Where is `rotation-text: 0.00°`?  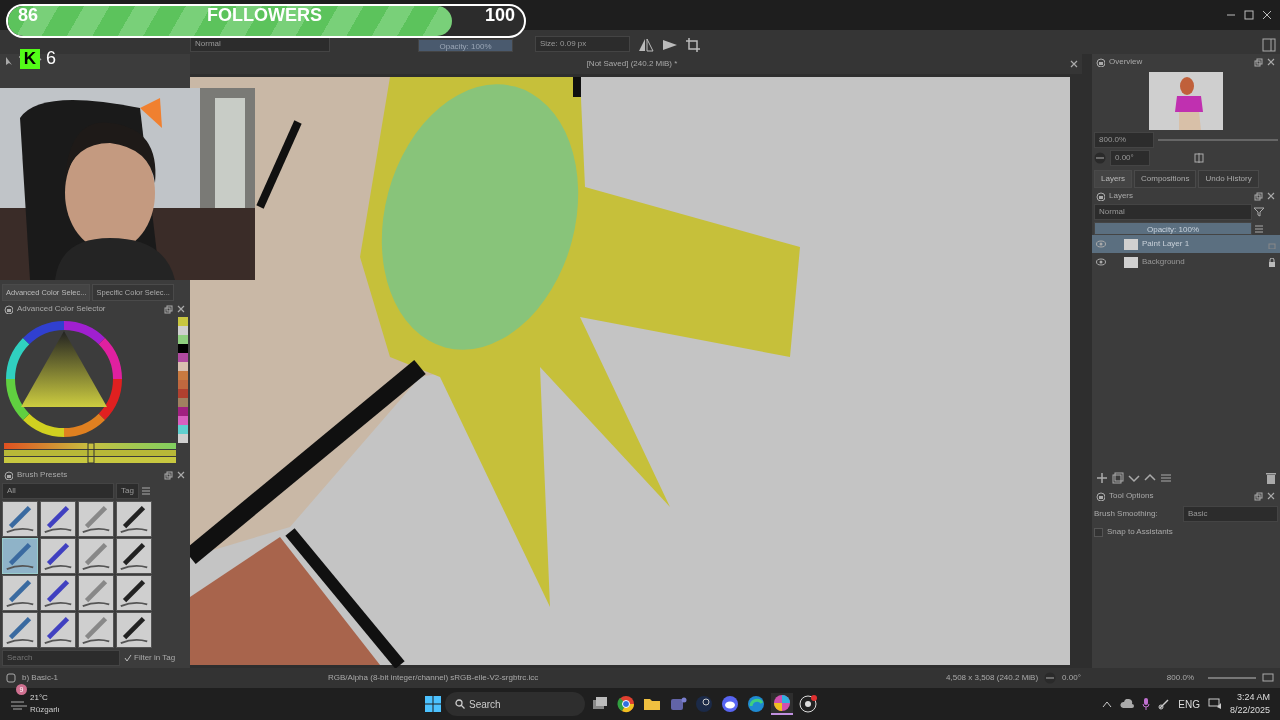 rotation-text: 0.00° is located at coordinates (1071, 678).